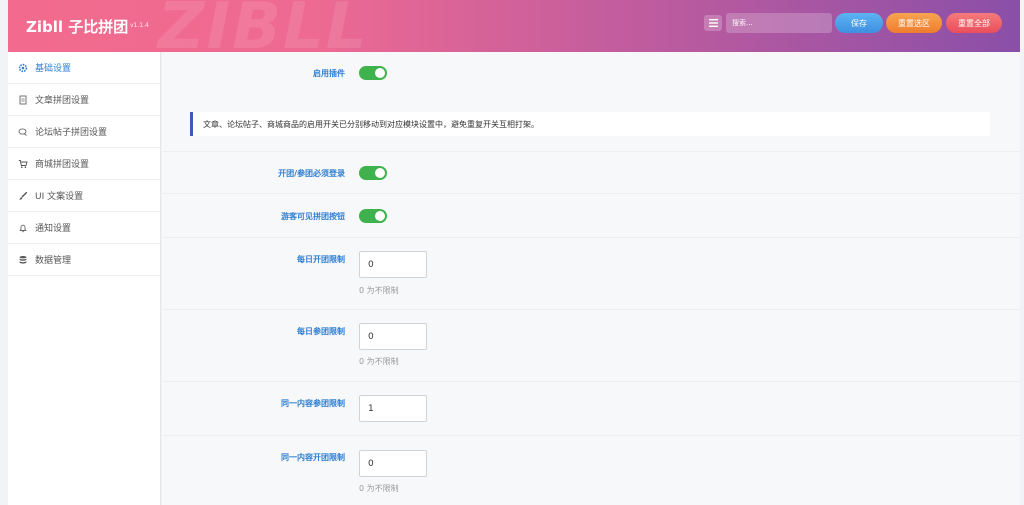 Image resolution: width=1024 pixels, height=505 pixels. What do you see at coordinates (23, 100) in the screenshot?
I see `document-icon` at bounding box center [23, 100].